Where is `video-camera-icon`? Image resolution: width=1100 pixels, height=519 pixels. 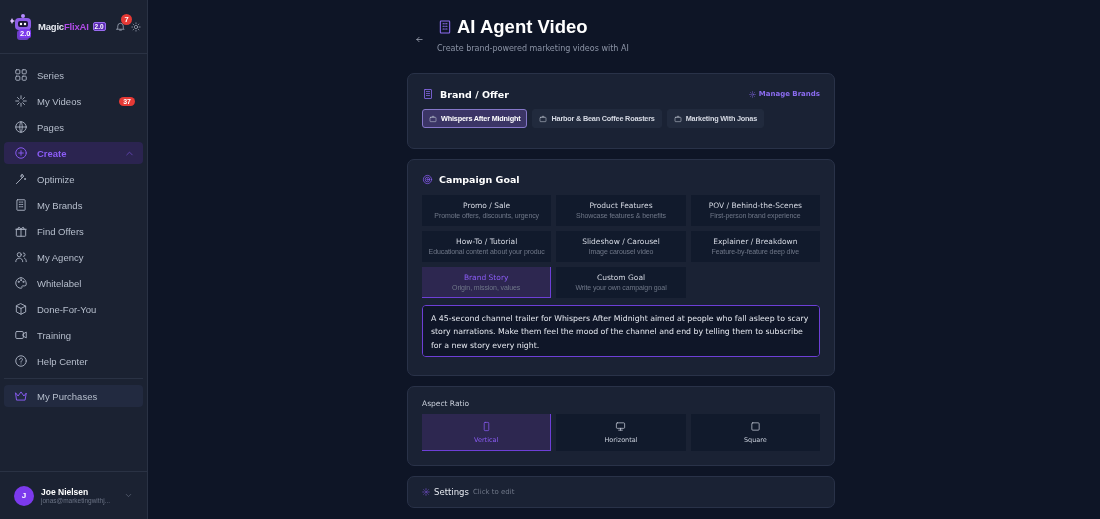 video-camera-icon is located at coordinates (21, 335).